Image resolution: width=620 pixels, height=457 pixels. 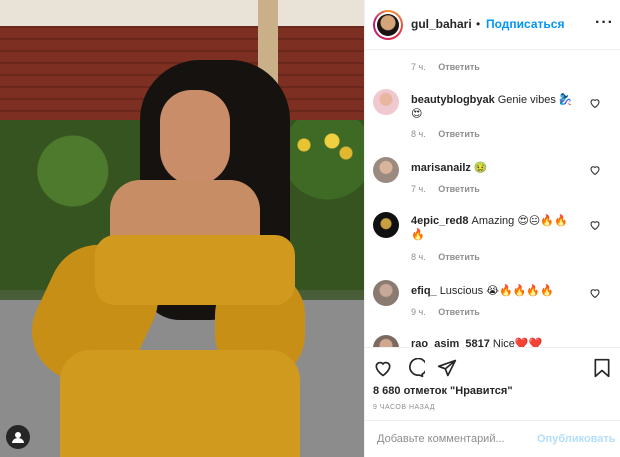 I want to click on share-icon, so click(x=447, y=368).